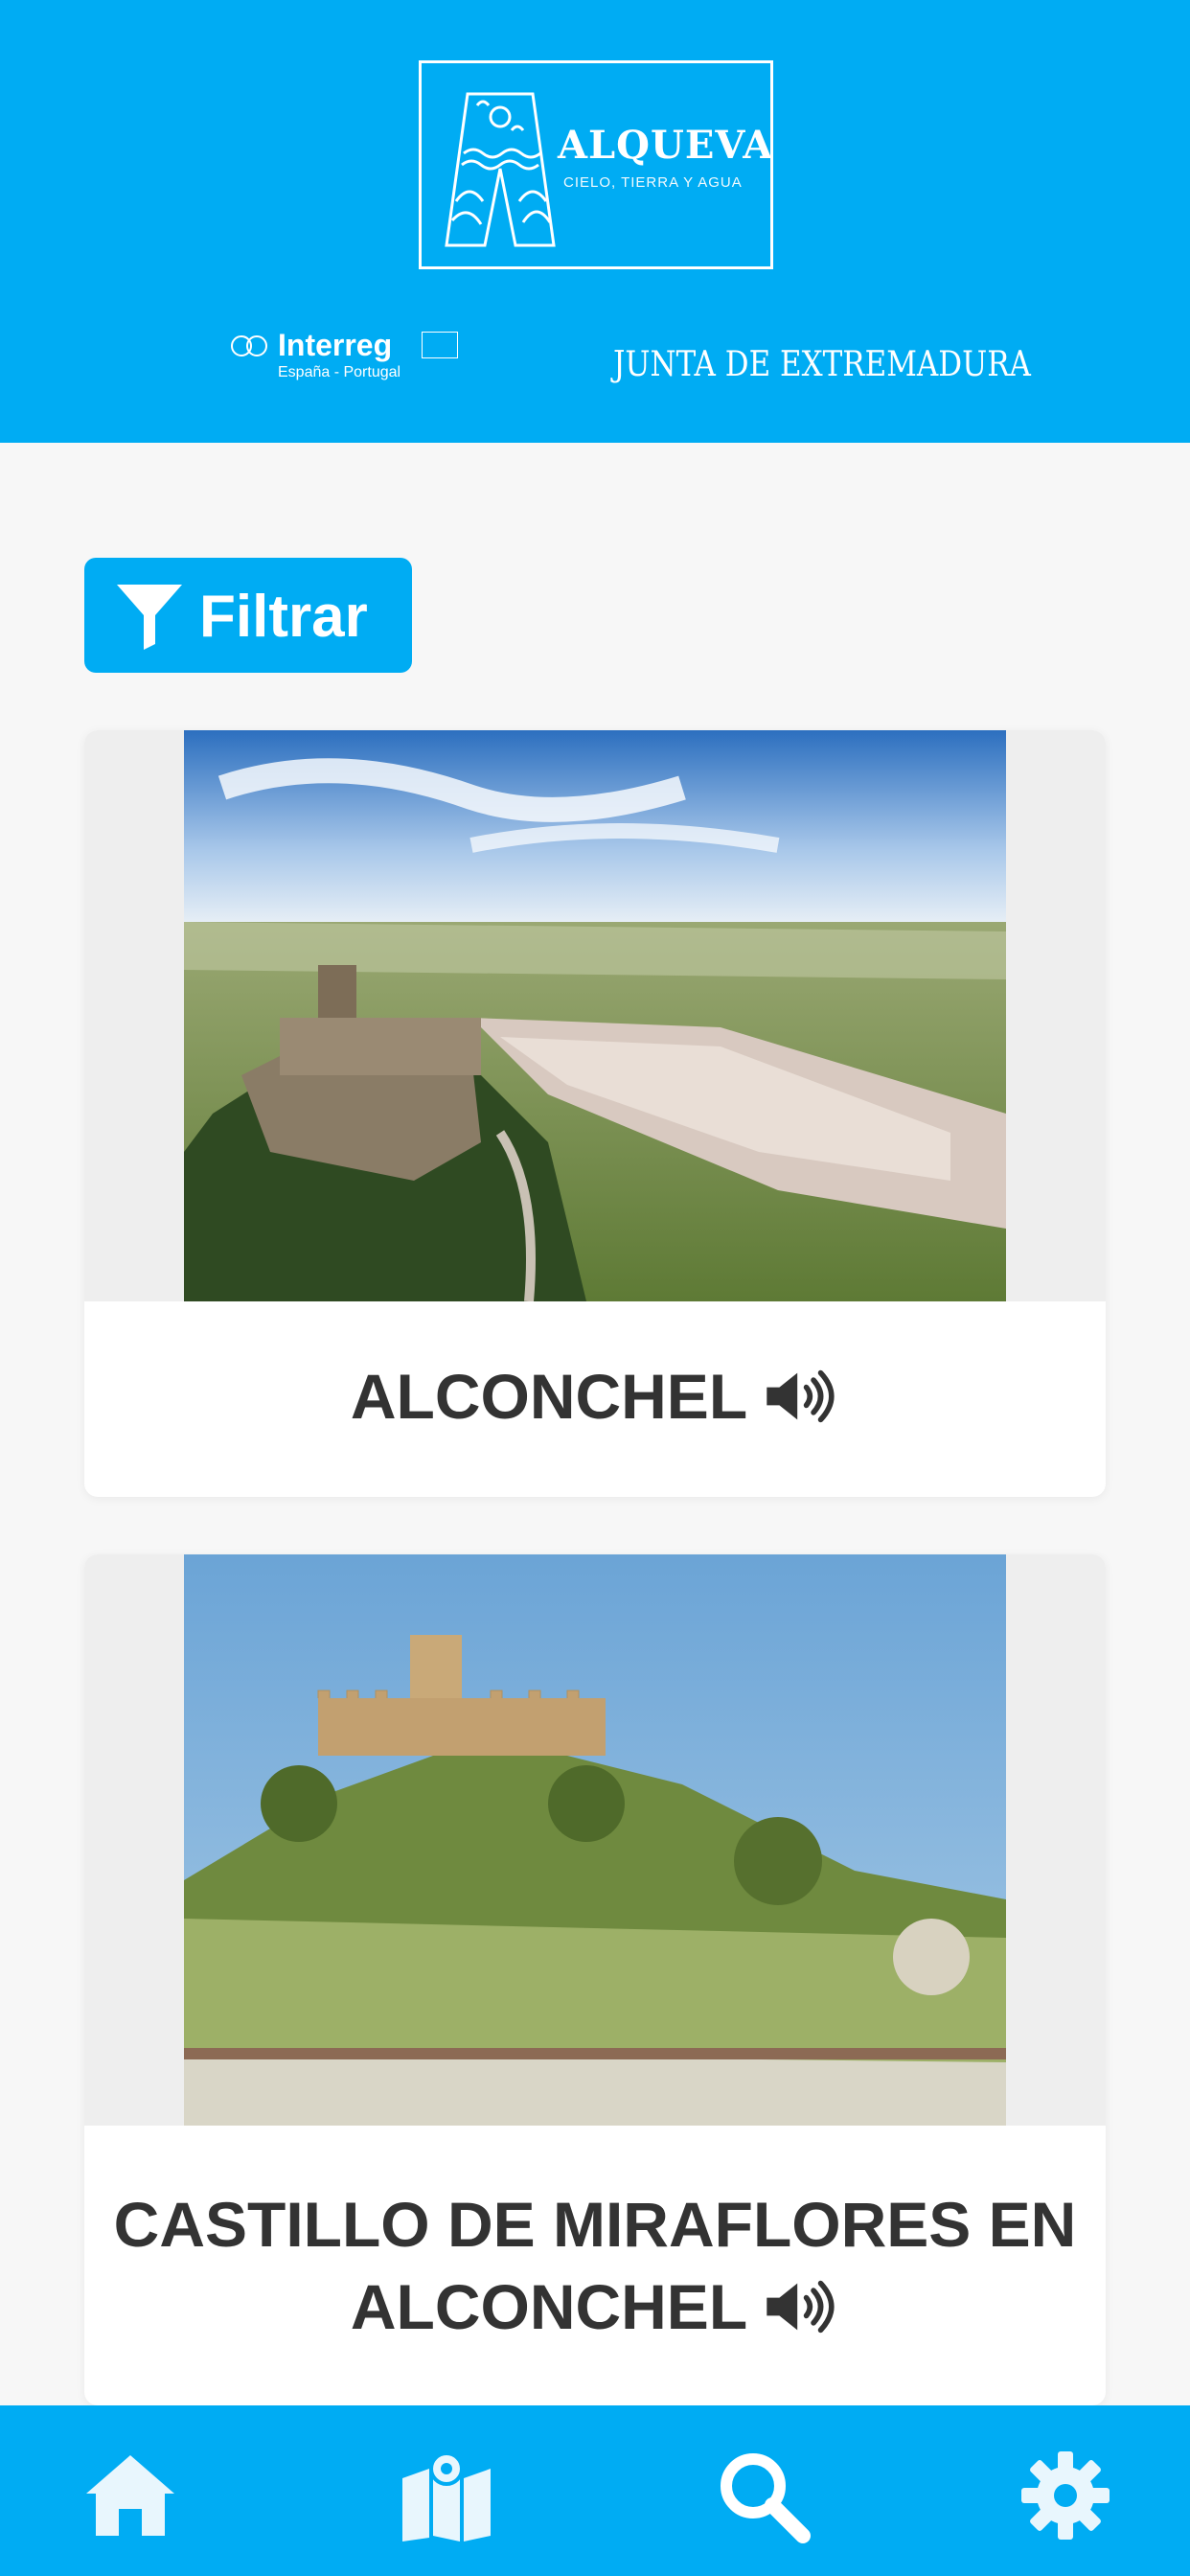 Image resolution: width=1190 pixels, height=2576 pixels. I want to click on card-title-line2: ALCONCHEL, so click(549, 2306).